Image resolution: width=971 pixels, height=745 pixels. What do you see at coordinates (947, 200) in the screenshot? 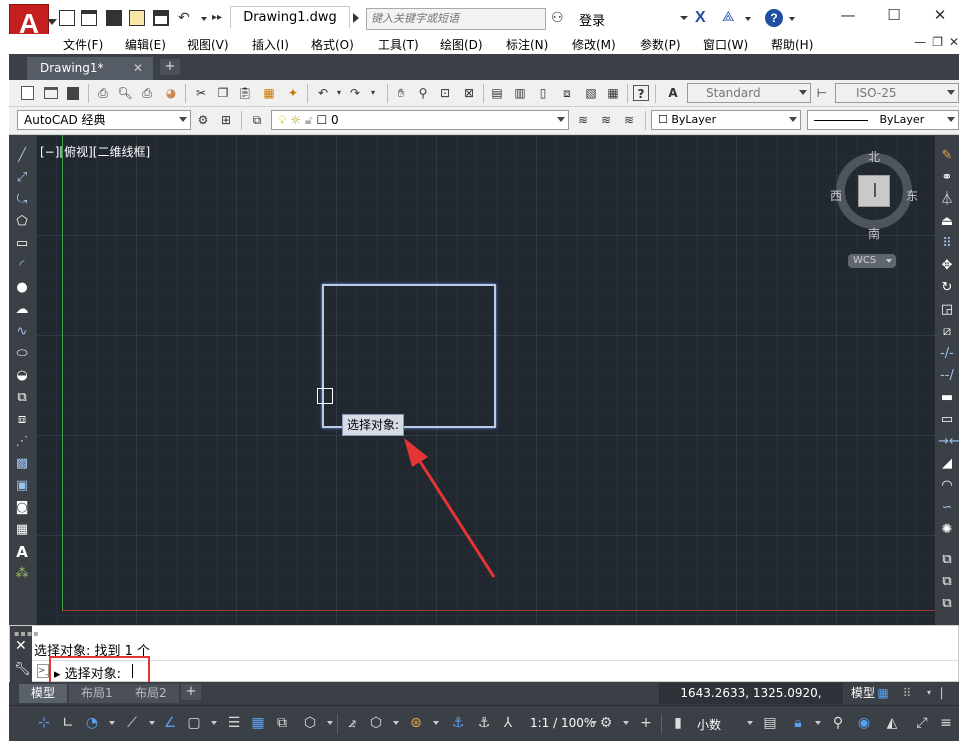
I see `mirror-icon: ⏃` at bounding box center [947, 200].